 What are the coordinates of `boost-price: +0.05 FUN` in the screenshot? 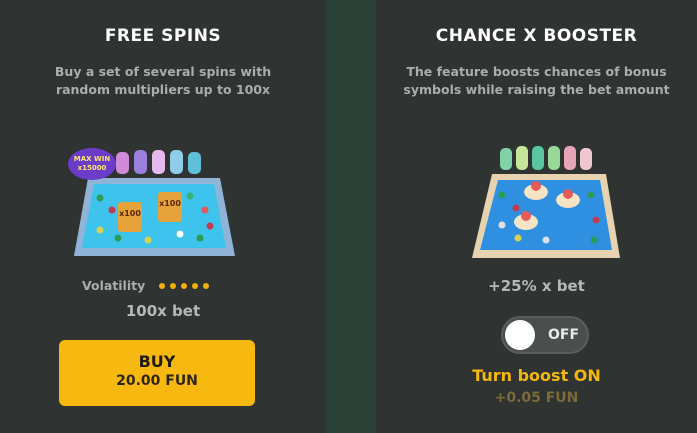 It's located at (536, 398).